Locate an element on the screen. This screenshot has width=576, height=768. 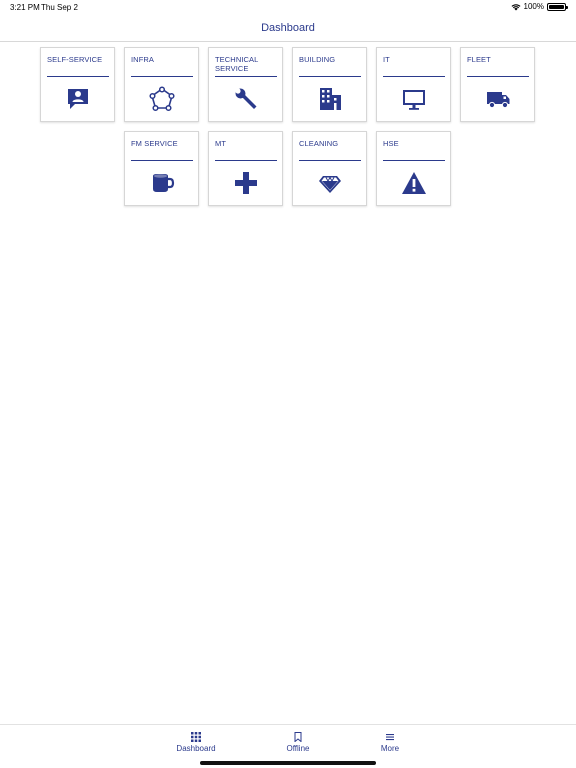
tile-fleet: FLEET is located at coordinates (497, 84).